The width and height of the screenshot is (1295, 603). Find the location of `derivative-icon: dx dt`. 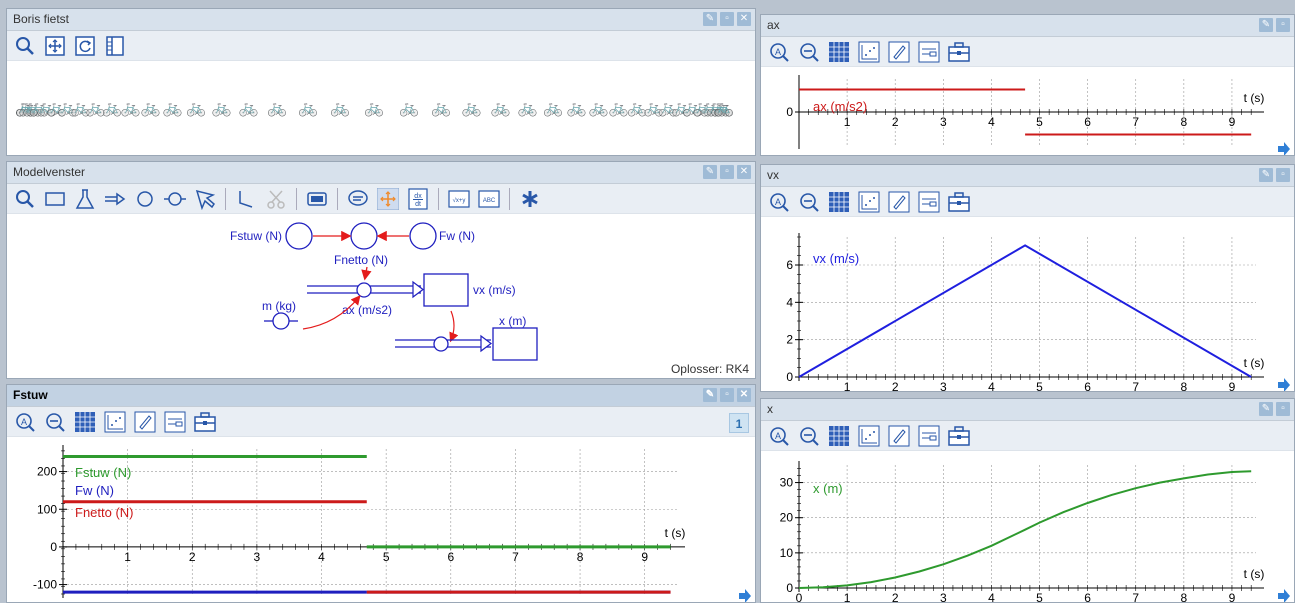

derivative-icon: dx dt is located at coordinates (418, 199).